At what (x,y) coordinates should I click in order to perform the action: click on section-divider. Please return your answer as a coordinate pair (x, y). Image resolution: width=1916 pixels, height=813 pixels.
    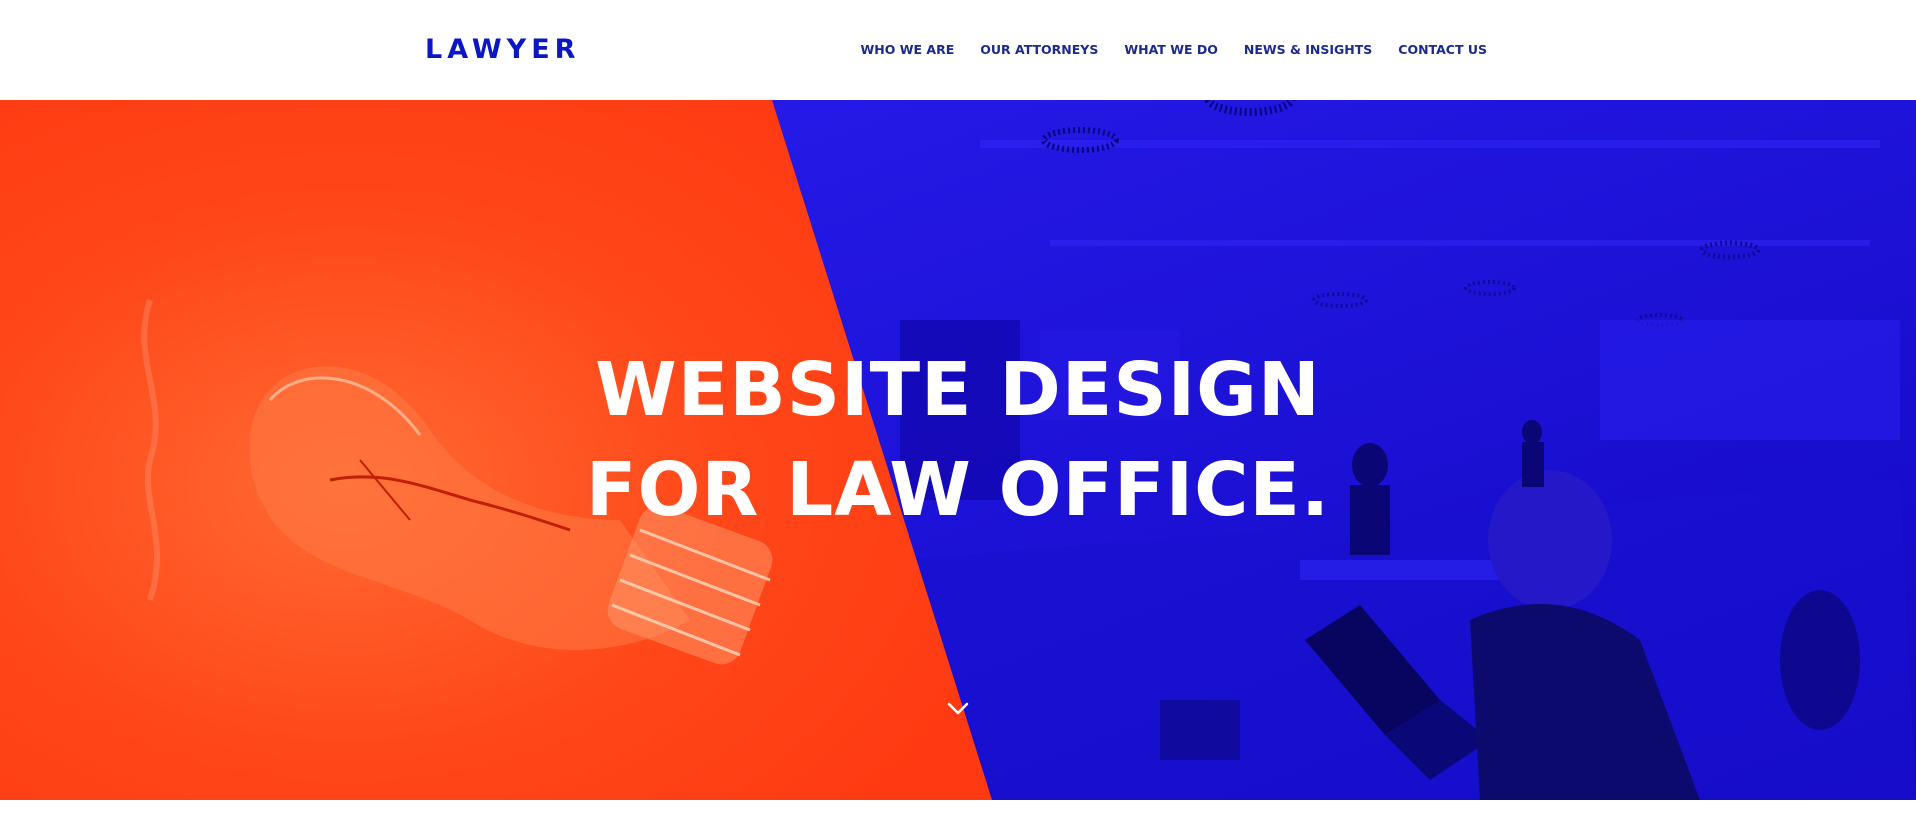
    Looking at the image, I should click on (958, 806).